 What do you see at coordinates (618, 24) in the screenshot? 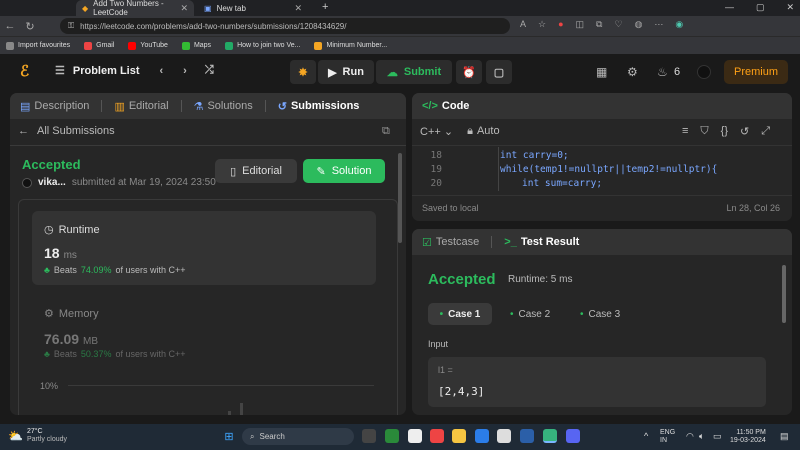
I see `browser-essentials-icon: ♡` at bounding box center [618, 24].